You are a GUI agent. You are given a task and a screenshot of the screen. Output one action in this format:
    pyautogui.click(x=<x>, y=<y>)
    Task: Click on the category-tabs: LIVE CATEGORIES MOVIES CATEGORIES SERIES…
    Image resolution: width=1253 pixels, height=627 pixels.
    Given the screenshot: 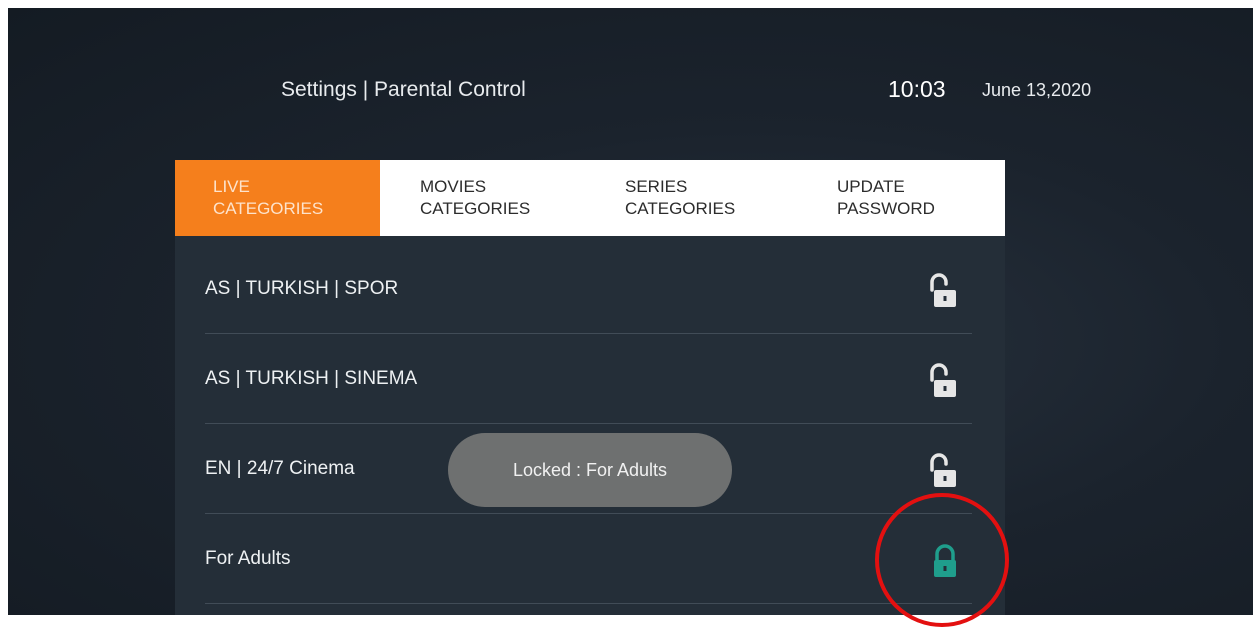 What is the action you would take?
    pyautogui.click(x=590, y=198)
    